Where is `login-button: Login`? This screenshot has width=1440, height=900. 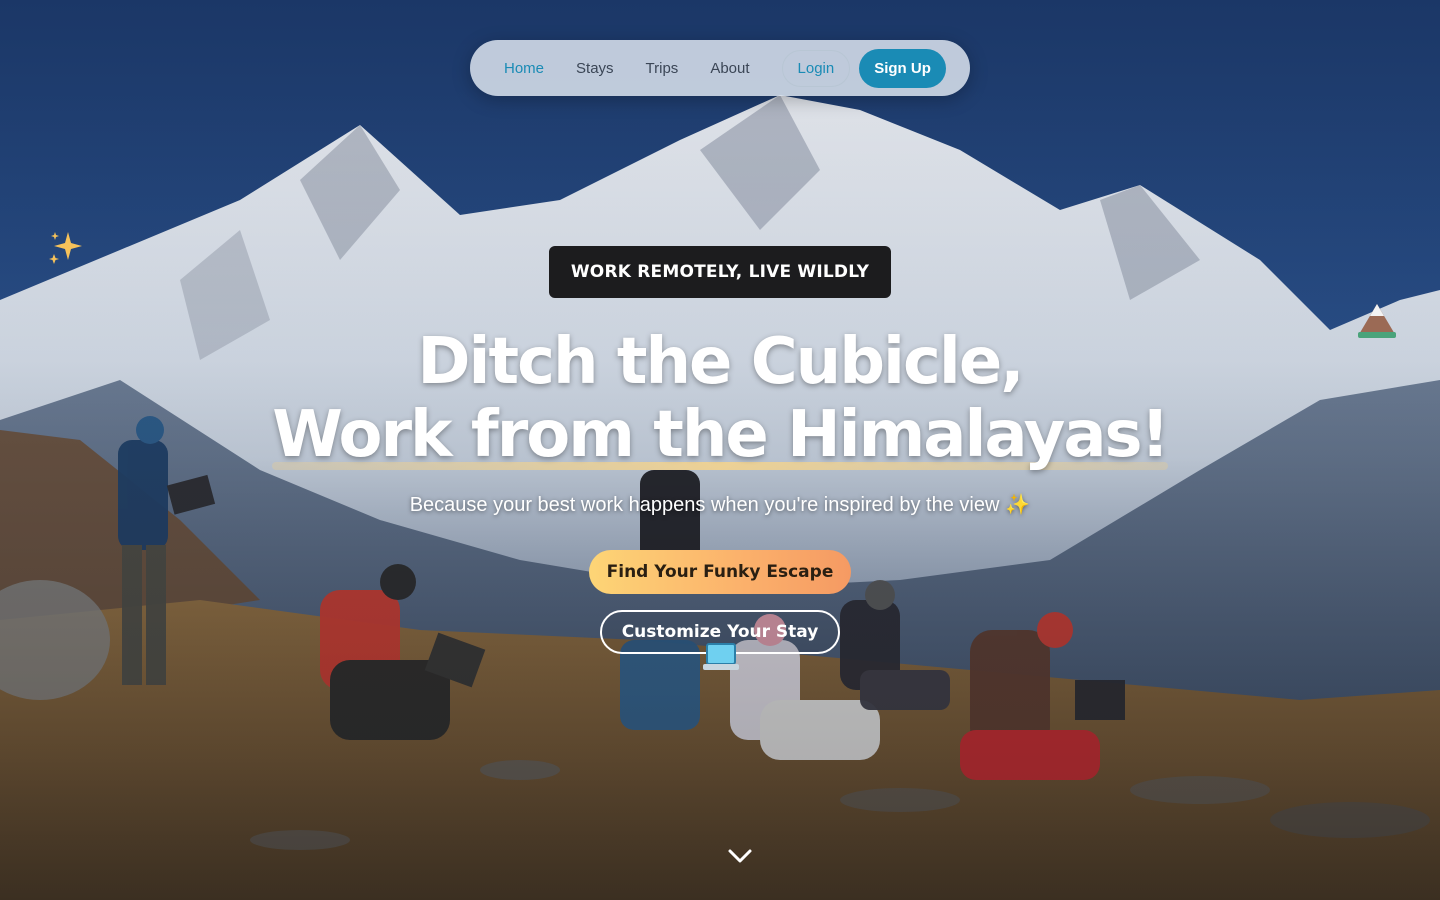
login-button: Login is located at coordinates (816, 68).